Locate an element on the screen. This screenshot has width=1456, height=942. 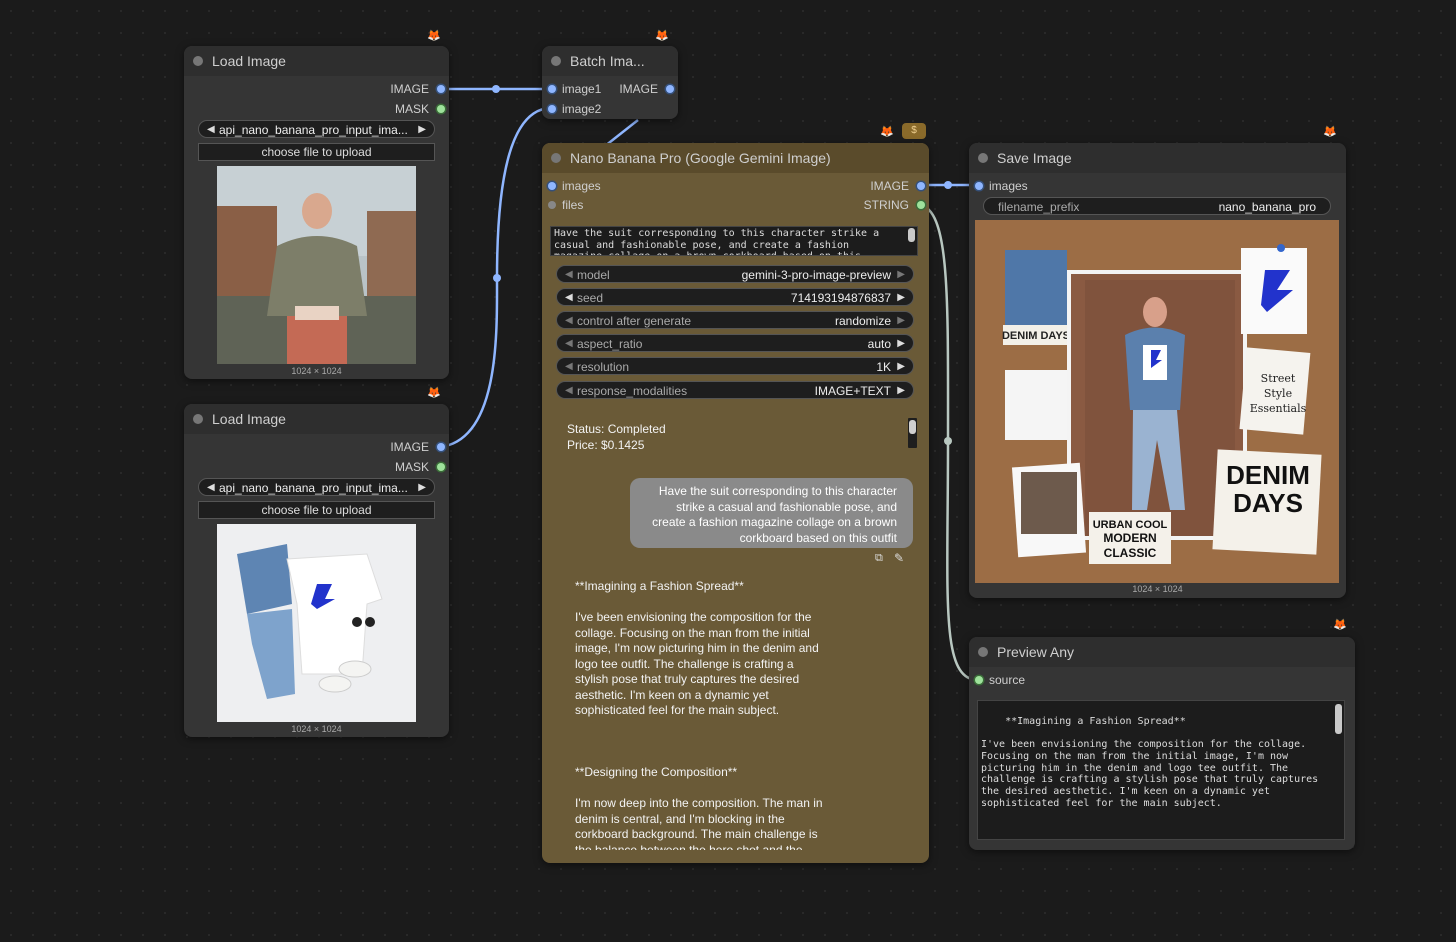
edit-icon: ✎ is located at coordinates (899, 558).